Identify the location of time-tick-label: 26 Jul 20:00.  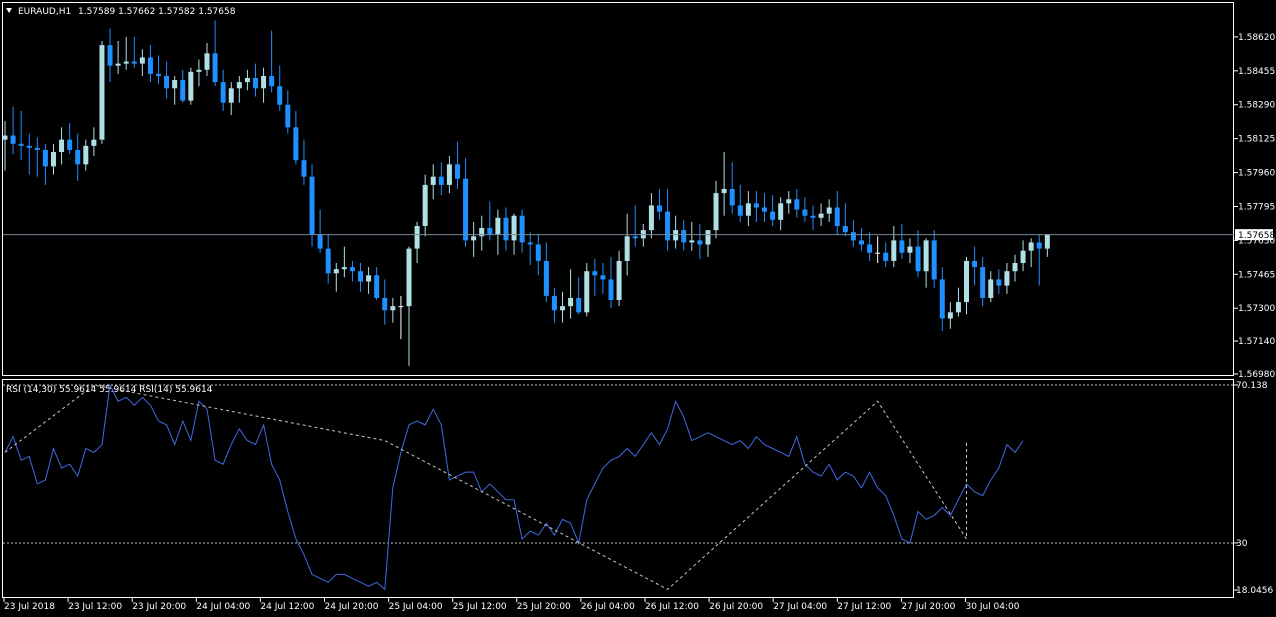
(736, 607).